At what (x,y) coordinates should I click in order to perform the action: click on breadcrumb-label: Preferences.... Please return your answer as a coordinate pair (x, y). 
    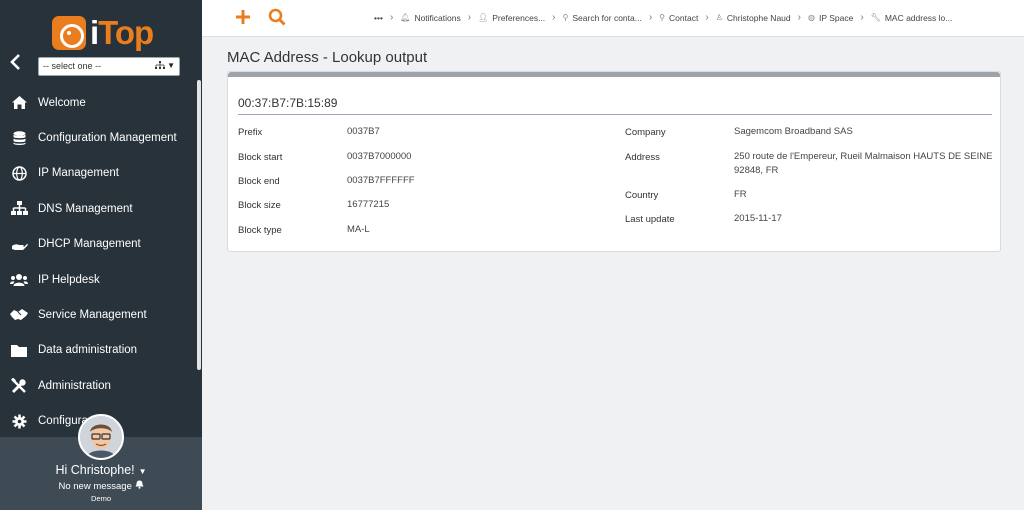
    Looking at the image, I should click on (519, 17).